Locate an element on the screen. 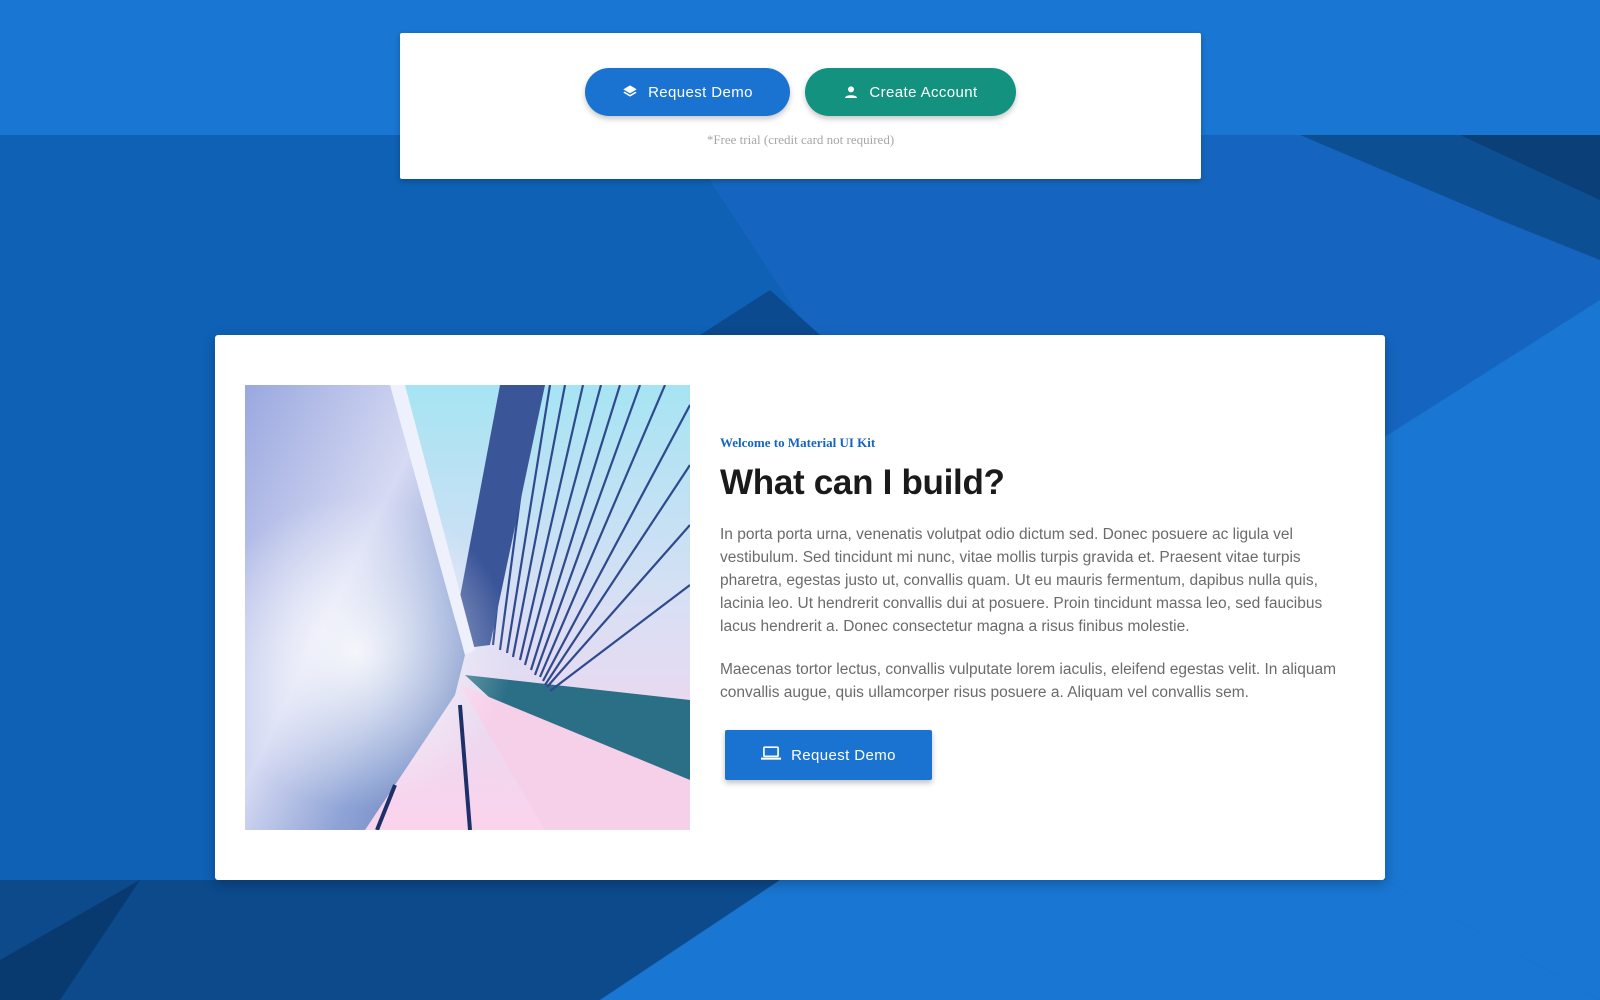 Image resolution: width=1600 pixels, height=1000 pixels. request-demo-cta-label: Request Demo is located at coordinates (843, 755).